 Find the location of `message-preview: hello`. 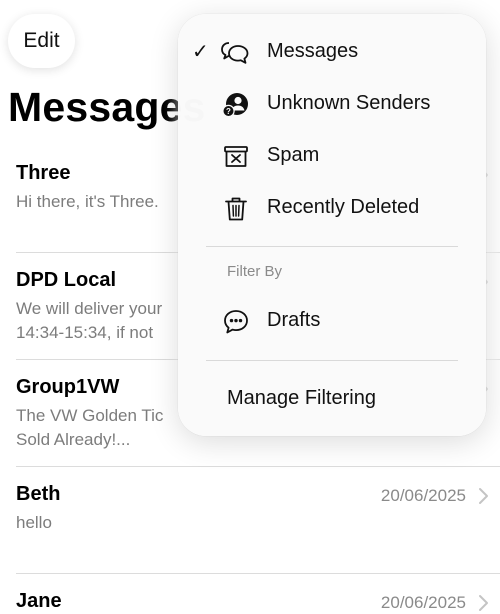

message-preview: hello is located at coordinates (34, 522).